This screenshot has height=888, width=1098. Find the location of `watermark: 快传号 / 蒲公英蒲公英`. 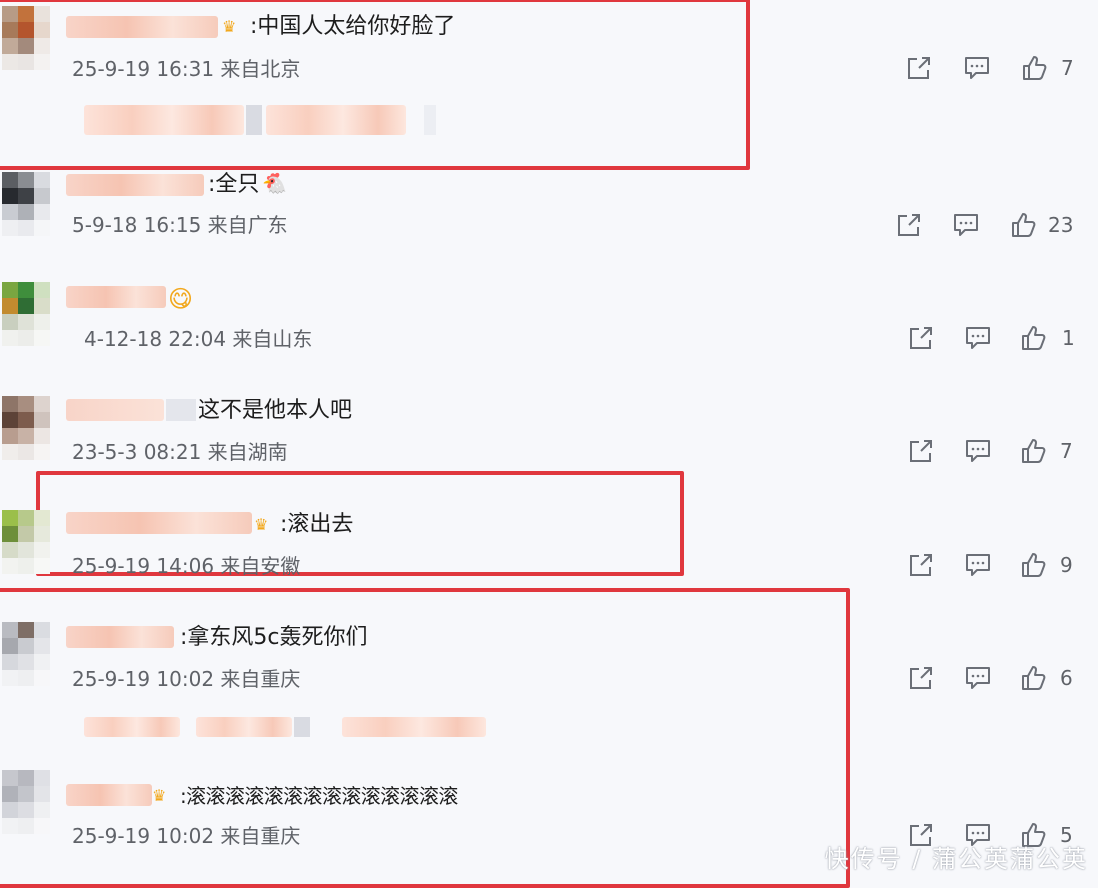

watermark: 快传号 / 蒲公英蒲公英 is located at coordinates (956, 859).